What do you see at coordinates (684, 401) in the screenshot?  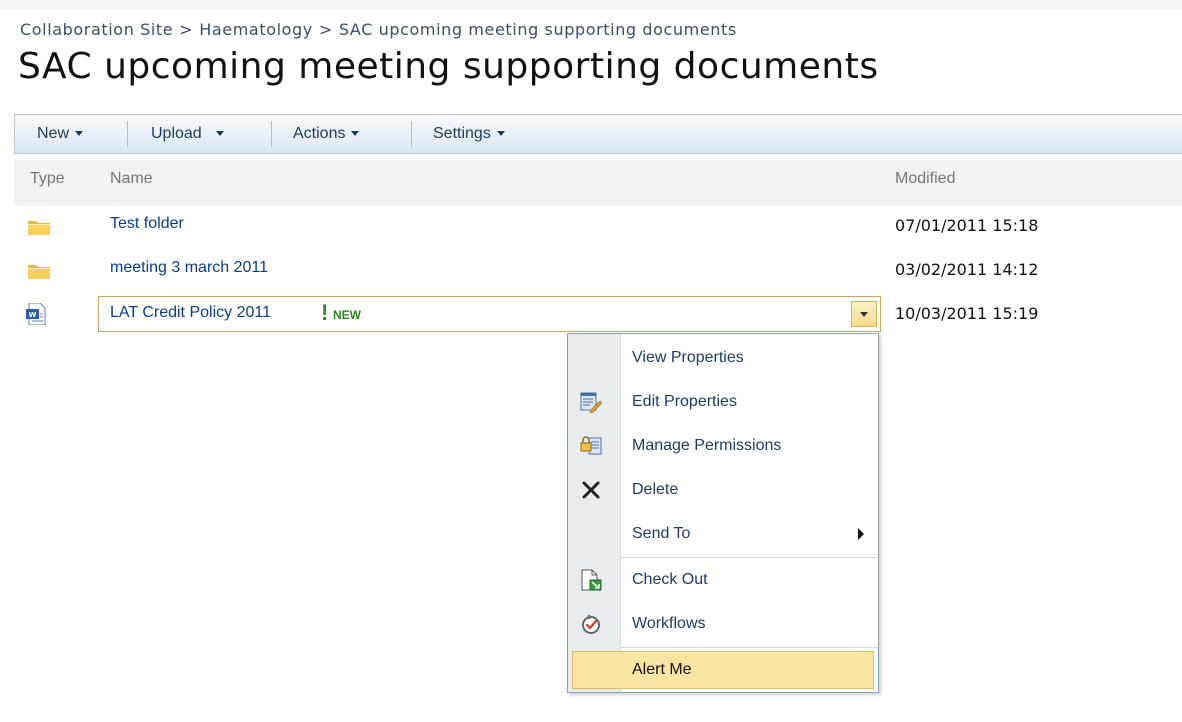 I see `menu-item-label: Edit Properties` at bounding box center [684, 401].